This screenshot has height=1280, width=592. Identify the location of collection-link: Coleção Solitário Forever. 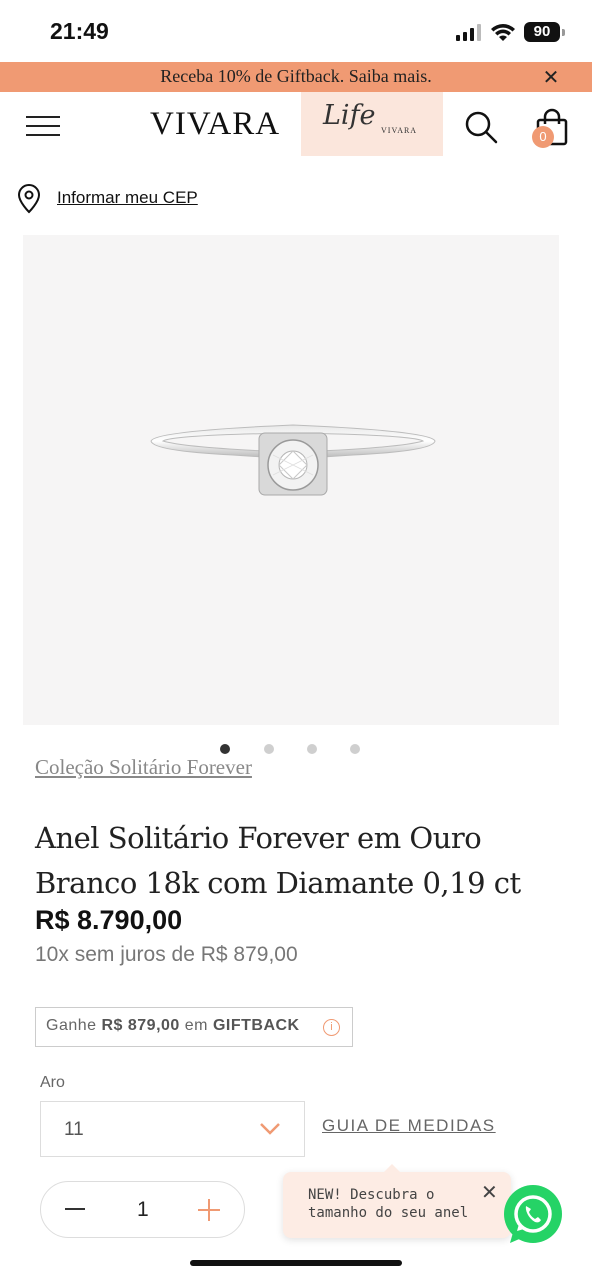
(143, 767).